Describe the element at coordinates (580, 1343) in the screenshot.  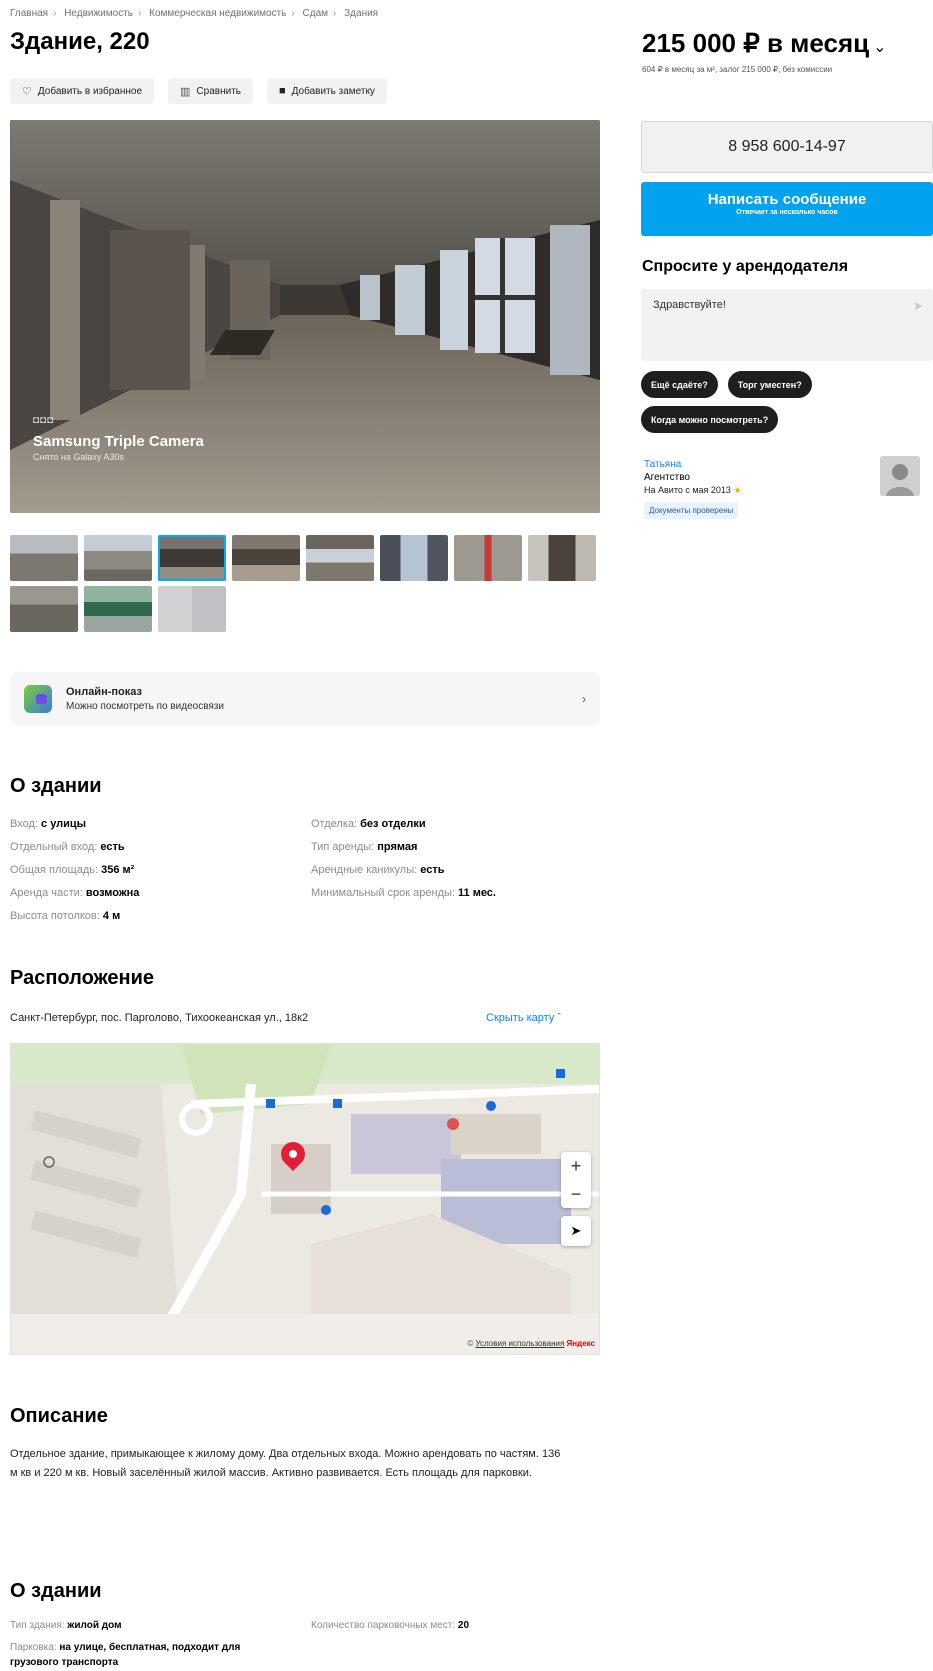
I see `map-brand-logo: Яндекс` at that location.